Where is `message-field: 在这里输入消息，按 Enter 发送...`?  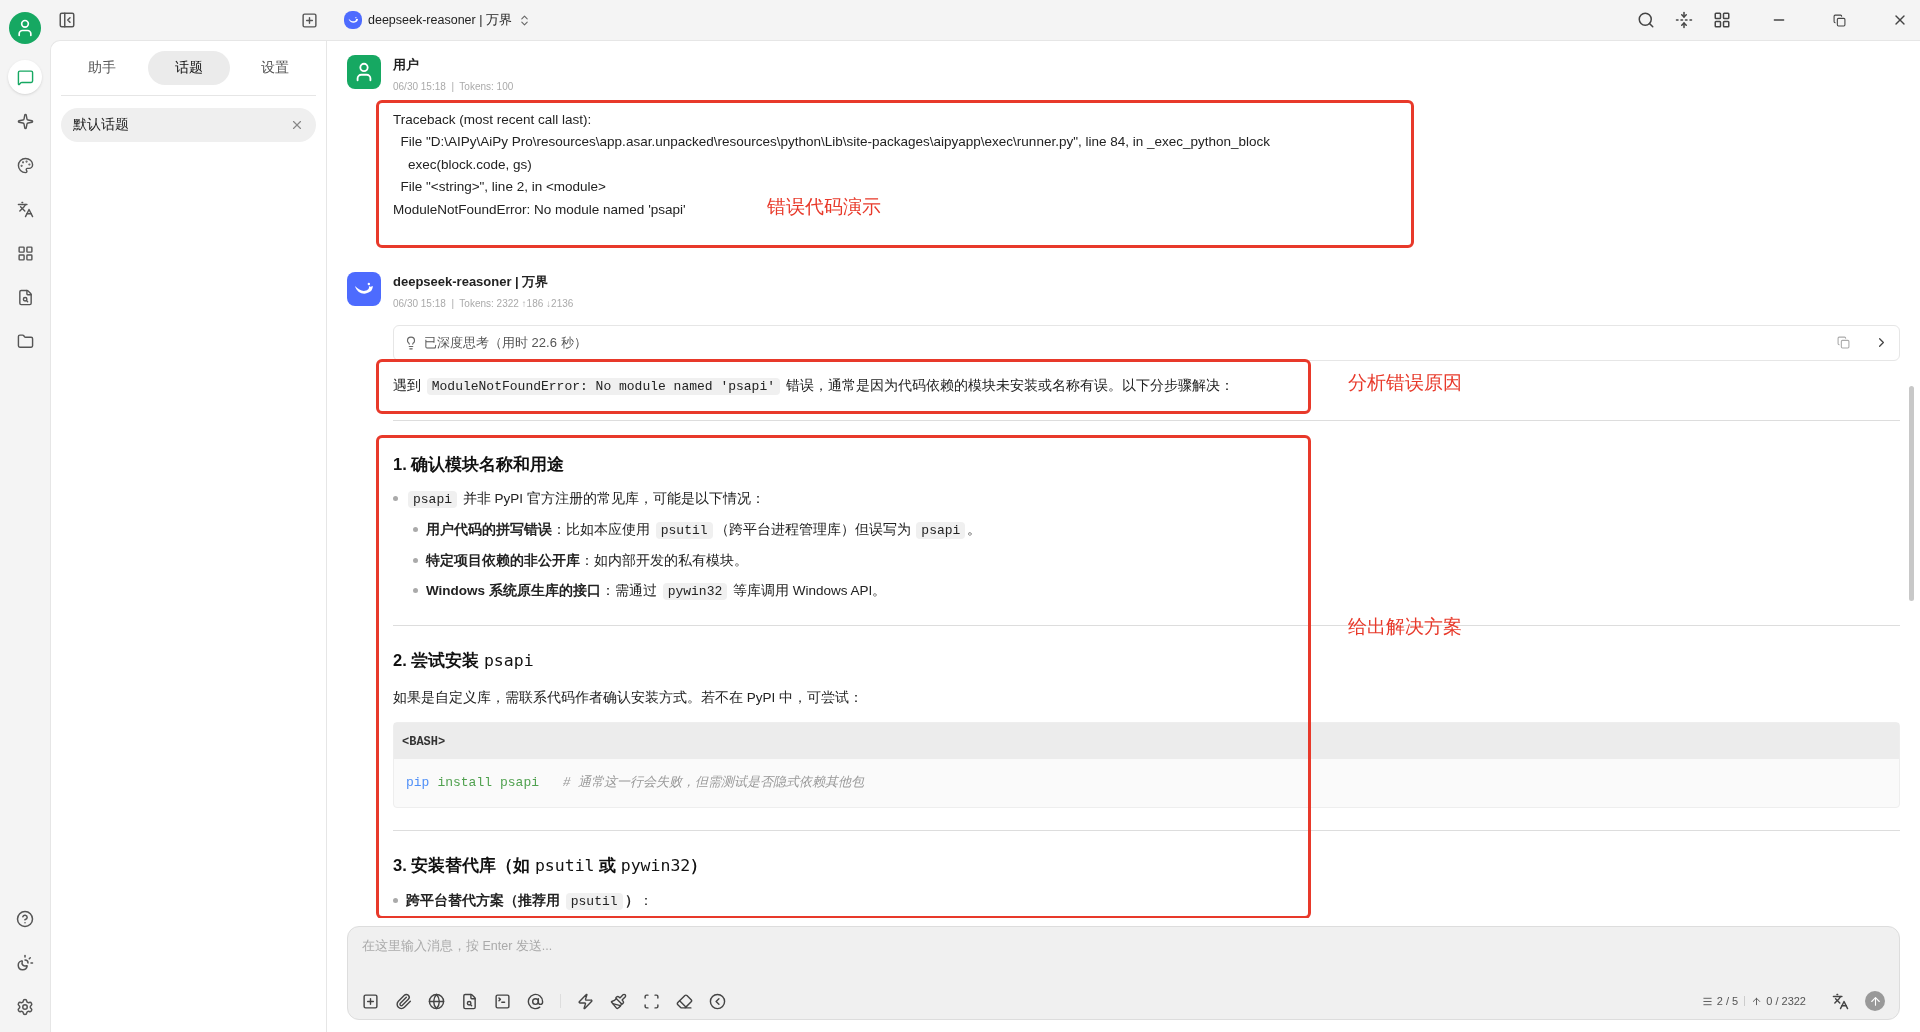 message-field: 在这里输入消息，按 Enter 发送... is located at coordinates (1123, 946).